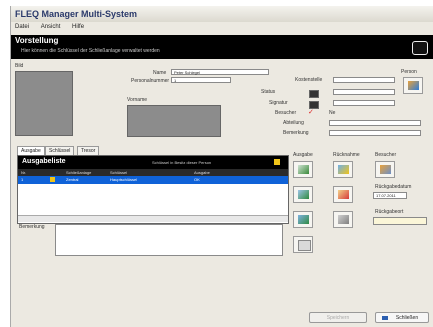 The width and height of the screenshot is (433, 327). I want to click on status-label: Status, so click(268, 92).